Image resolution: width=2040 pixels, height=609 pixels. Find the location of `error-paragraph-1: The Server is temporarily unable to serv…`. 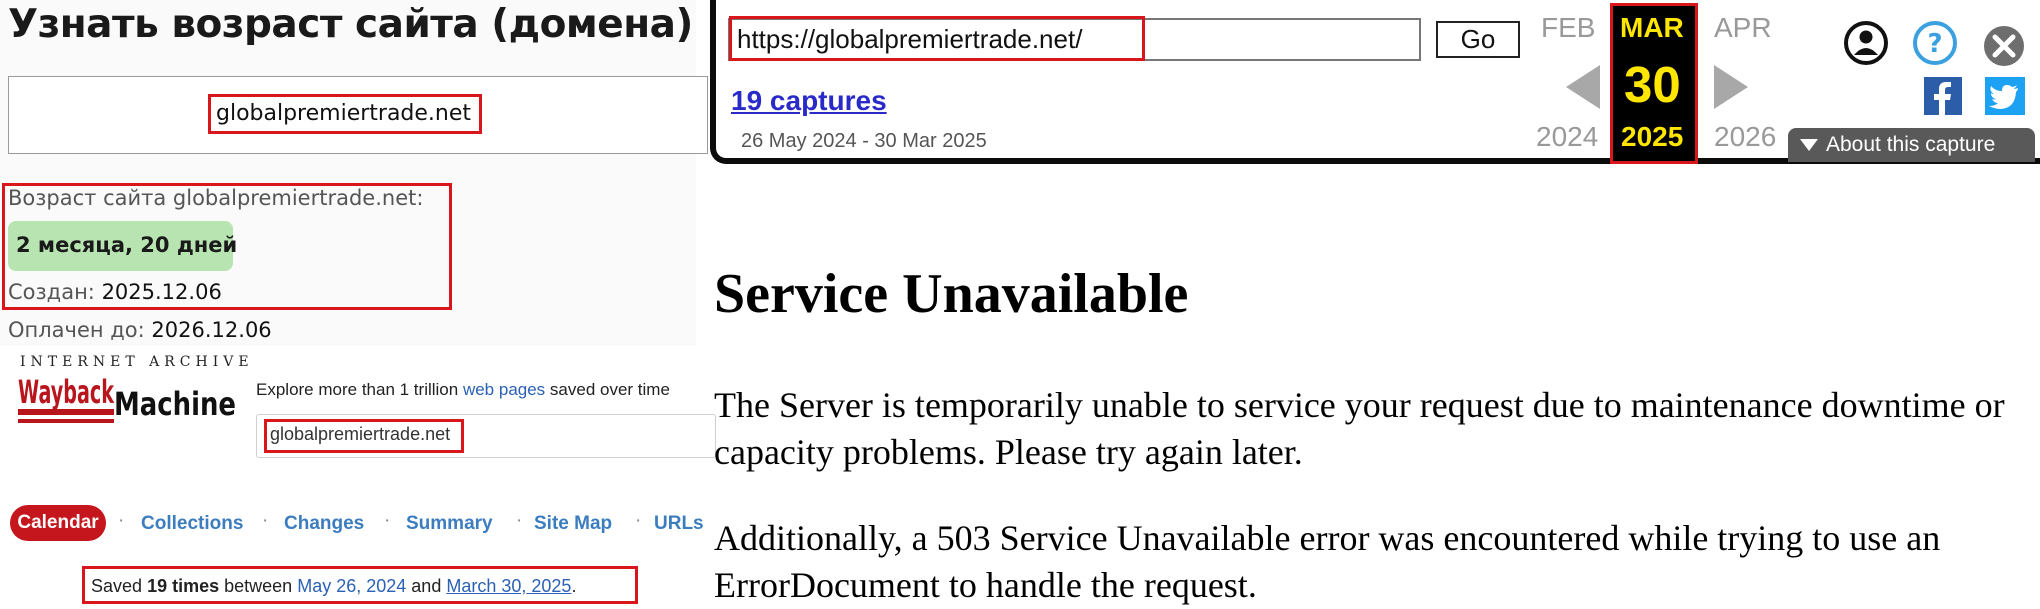

error-paragraph-1: The Server is temporarily unable to serv… is located at coordinates (1359, 428).